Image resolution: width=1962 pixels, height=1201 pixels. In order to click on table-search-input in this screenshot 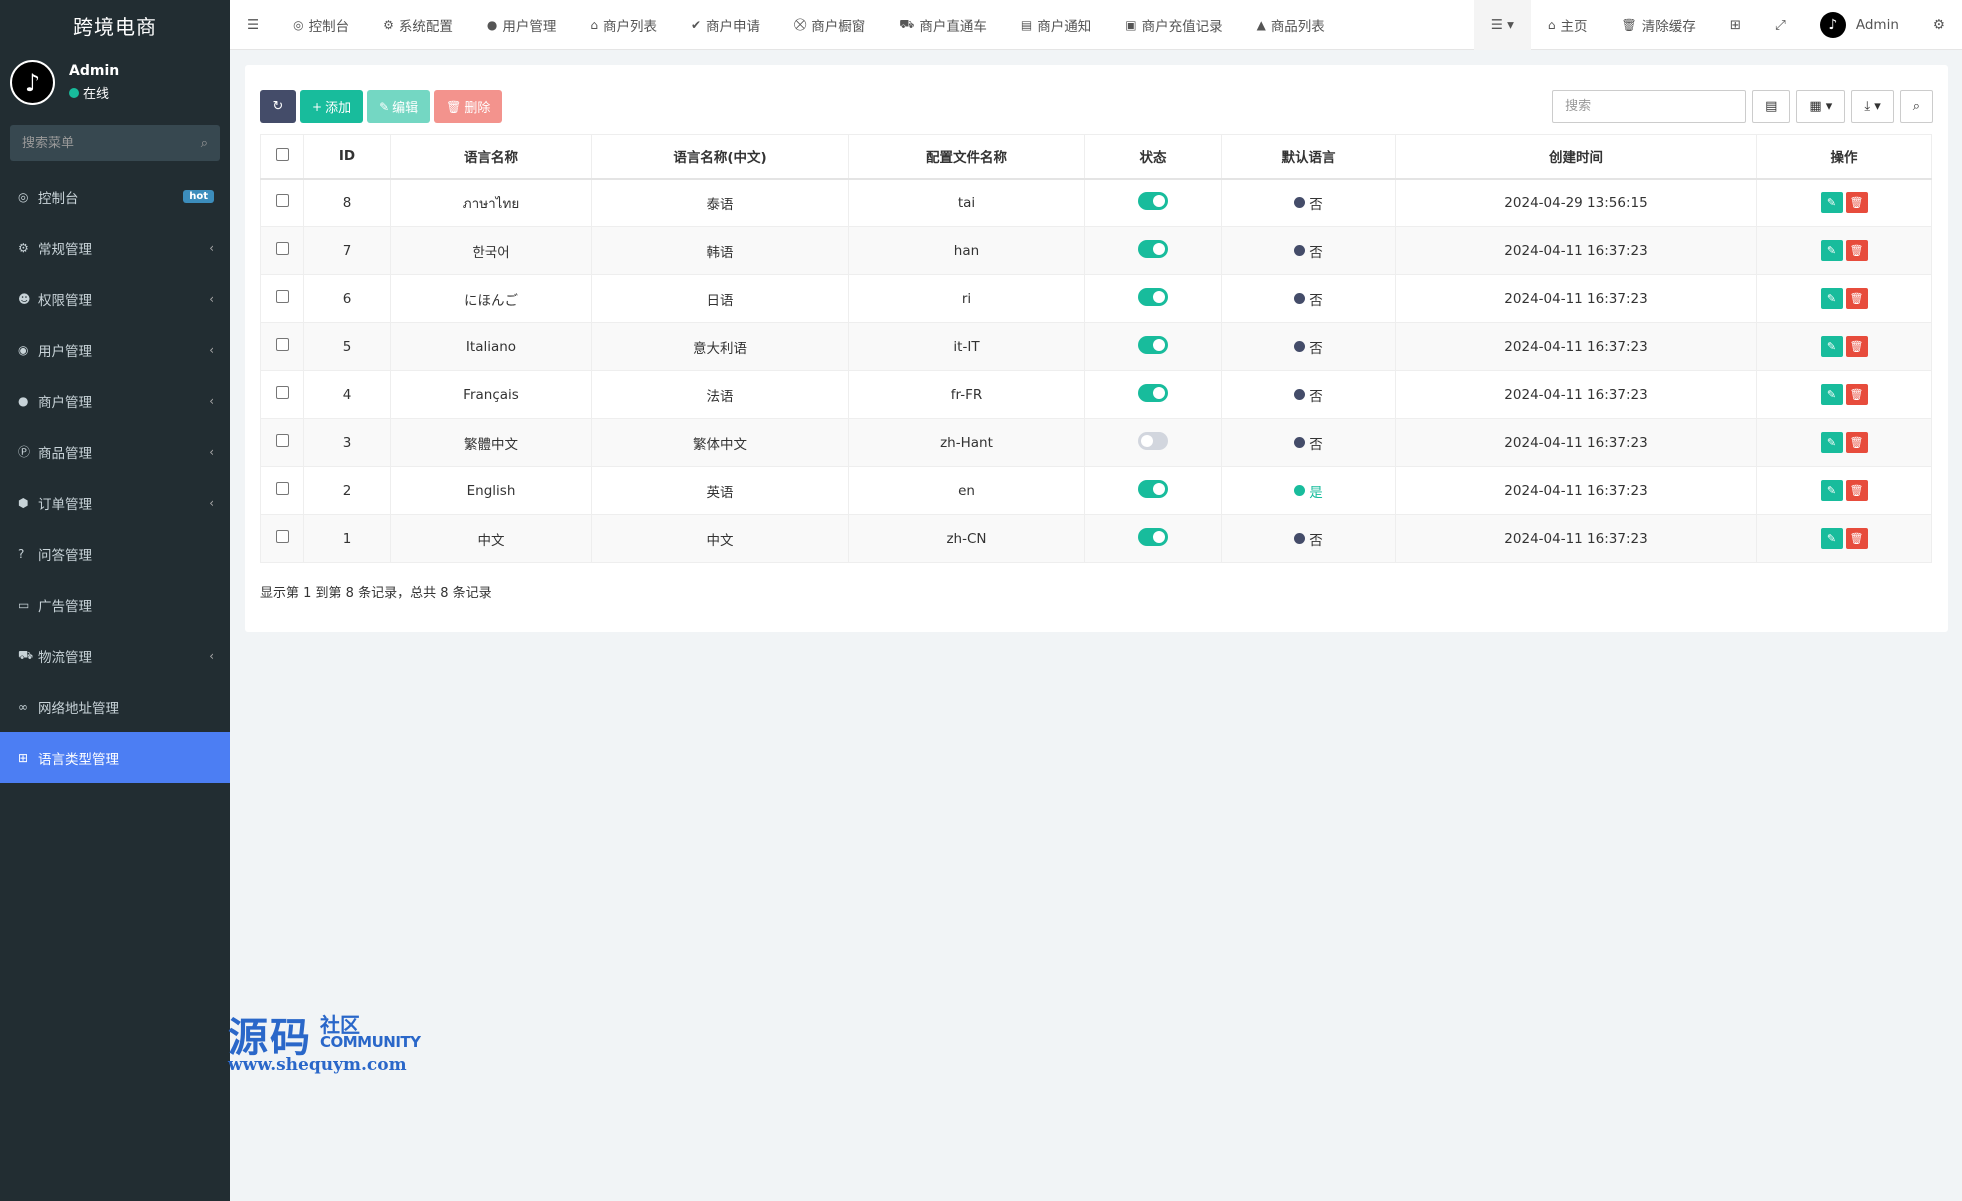, I will do `click(1649, 106)`.